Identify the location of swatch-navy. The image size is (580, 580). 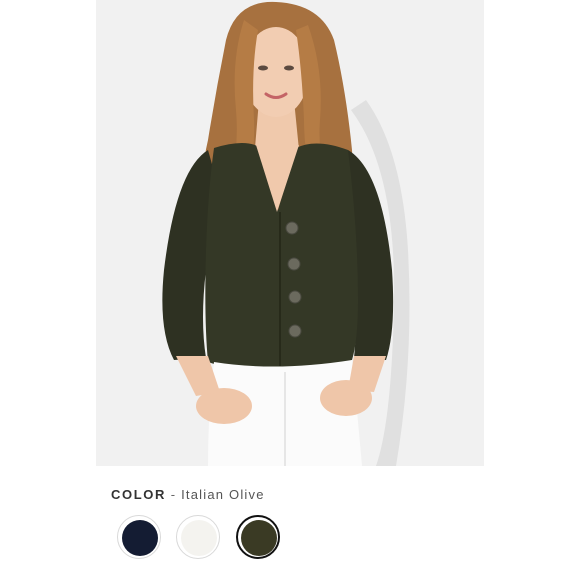
(139, 537).